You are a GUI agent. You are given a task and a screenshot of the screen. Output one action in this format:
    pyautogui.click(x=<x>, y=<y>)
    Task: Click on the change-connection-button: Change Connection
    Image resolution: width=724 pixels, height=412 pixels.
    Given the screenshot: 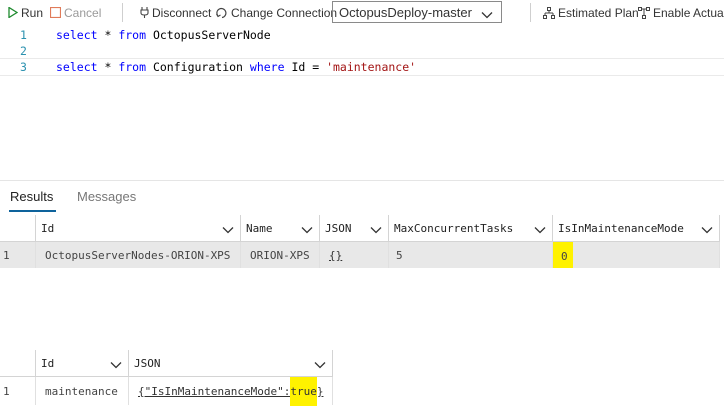 What is the action you would take?
    pyautogui.click(x=276, y=12)
    